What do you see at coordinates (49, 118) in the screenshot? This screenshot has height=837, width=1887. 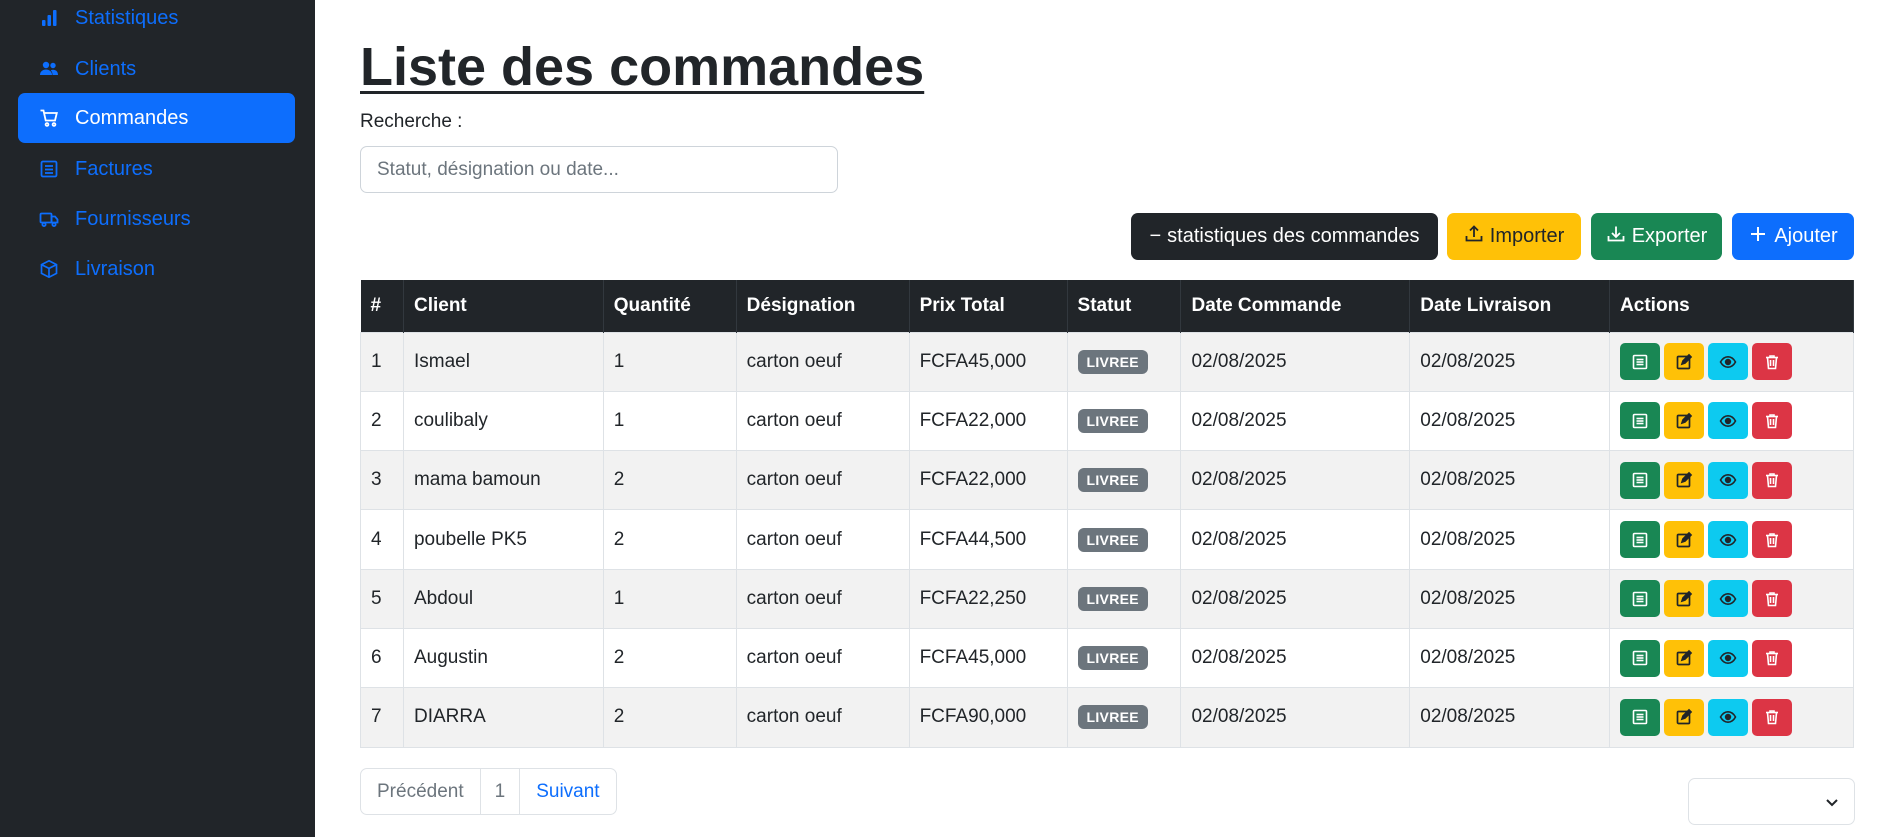 I see `cart-icon` at bounding box center [49, 118].